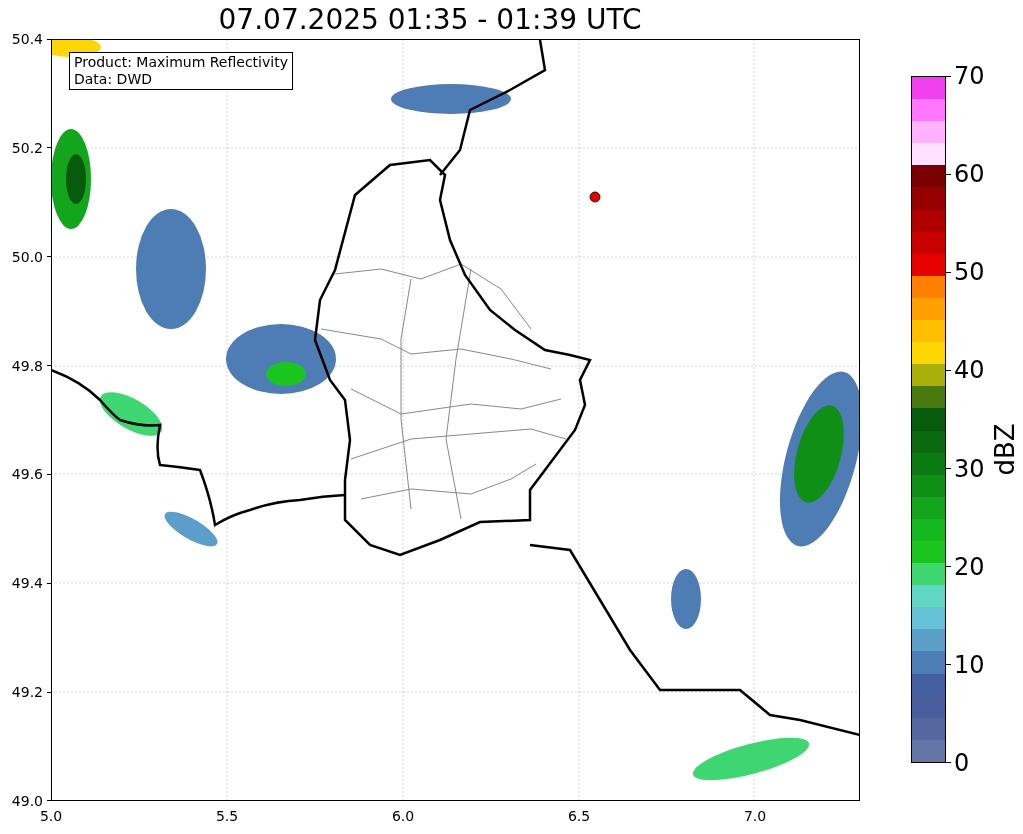 The height and width of the screenshot is (834, 1023). I want to click on tick-label: 10, so click(970, 664).